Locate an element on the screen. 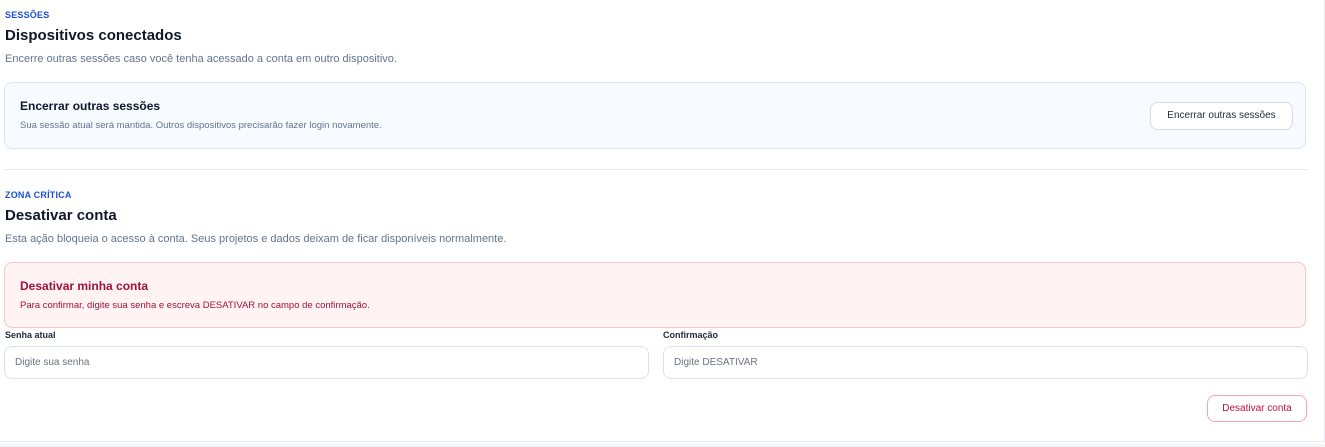 The width and height of the screenshot is (1325, 447). confirmation-label: Confirmação is located at coordinates (691, 335).